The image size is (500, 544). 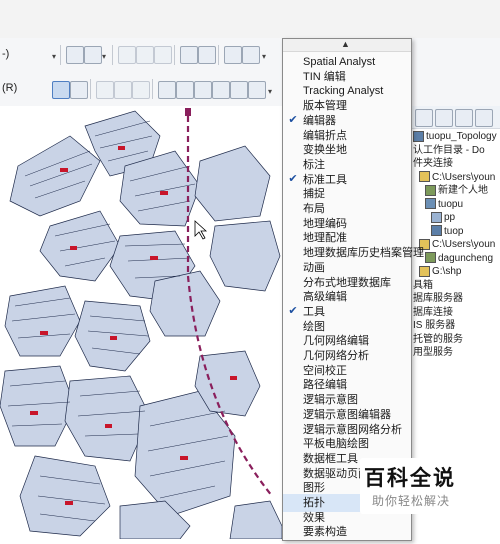 I want to click on topology-icon, so click(x=436, y=231).